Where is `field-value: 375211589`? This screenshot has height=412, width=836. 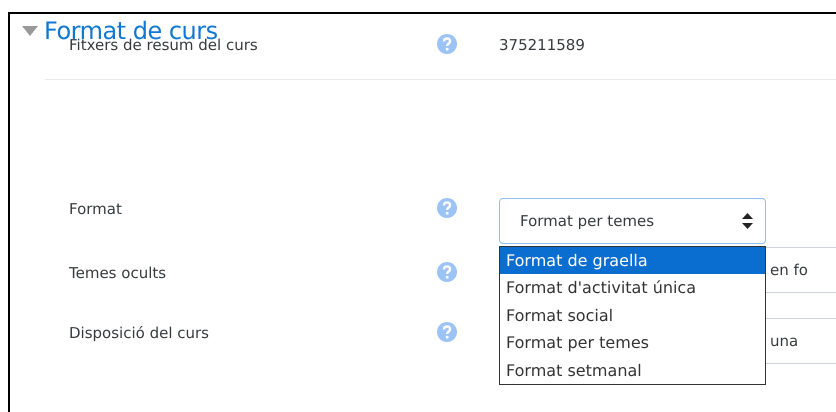
field-value: 375211589 is located at coordinates (542, 45).